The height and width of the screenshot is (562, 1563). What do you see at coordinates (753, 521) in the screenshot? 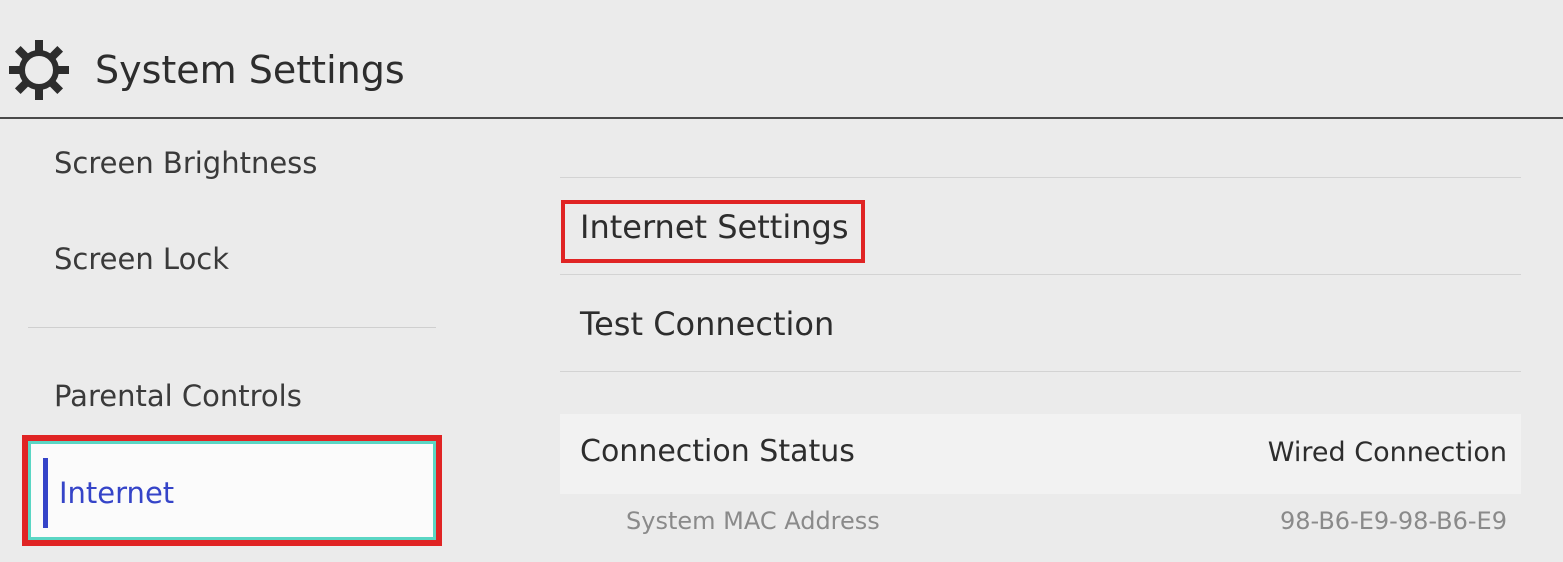
I see `mac-address-label: System MAC Address` at bounding box center [753, 521].